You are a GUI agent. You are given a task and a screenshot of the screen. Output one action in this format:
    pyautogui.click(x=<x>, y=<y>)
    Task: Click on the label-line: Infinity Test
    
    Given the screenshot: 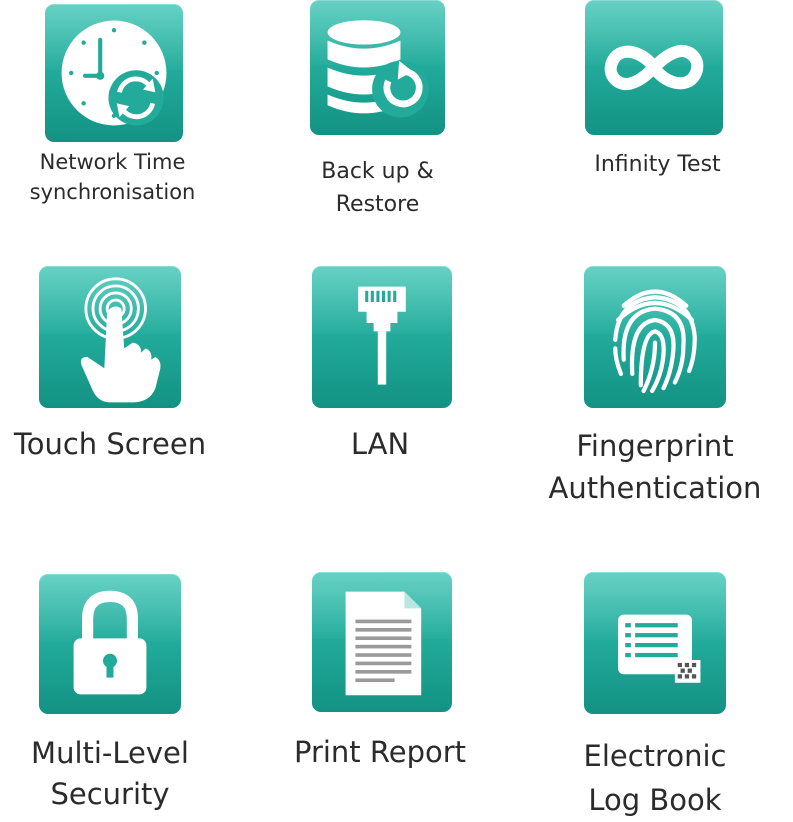 What is the action you would take?
    pyautogui.click(x=657, y=165)
    